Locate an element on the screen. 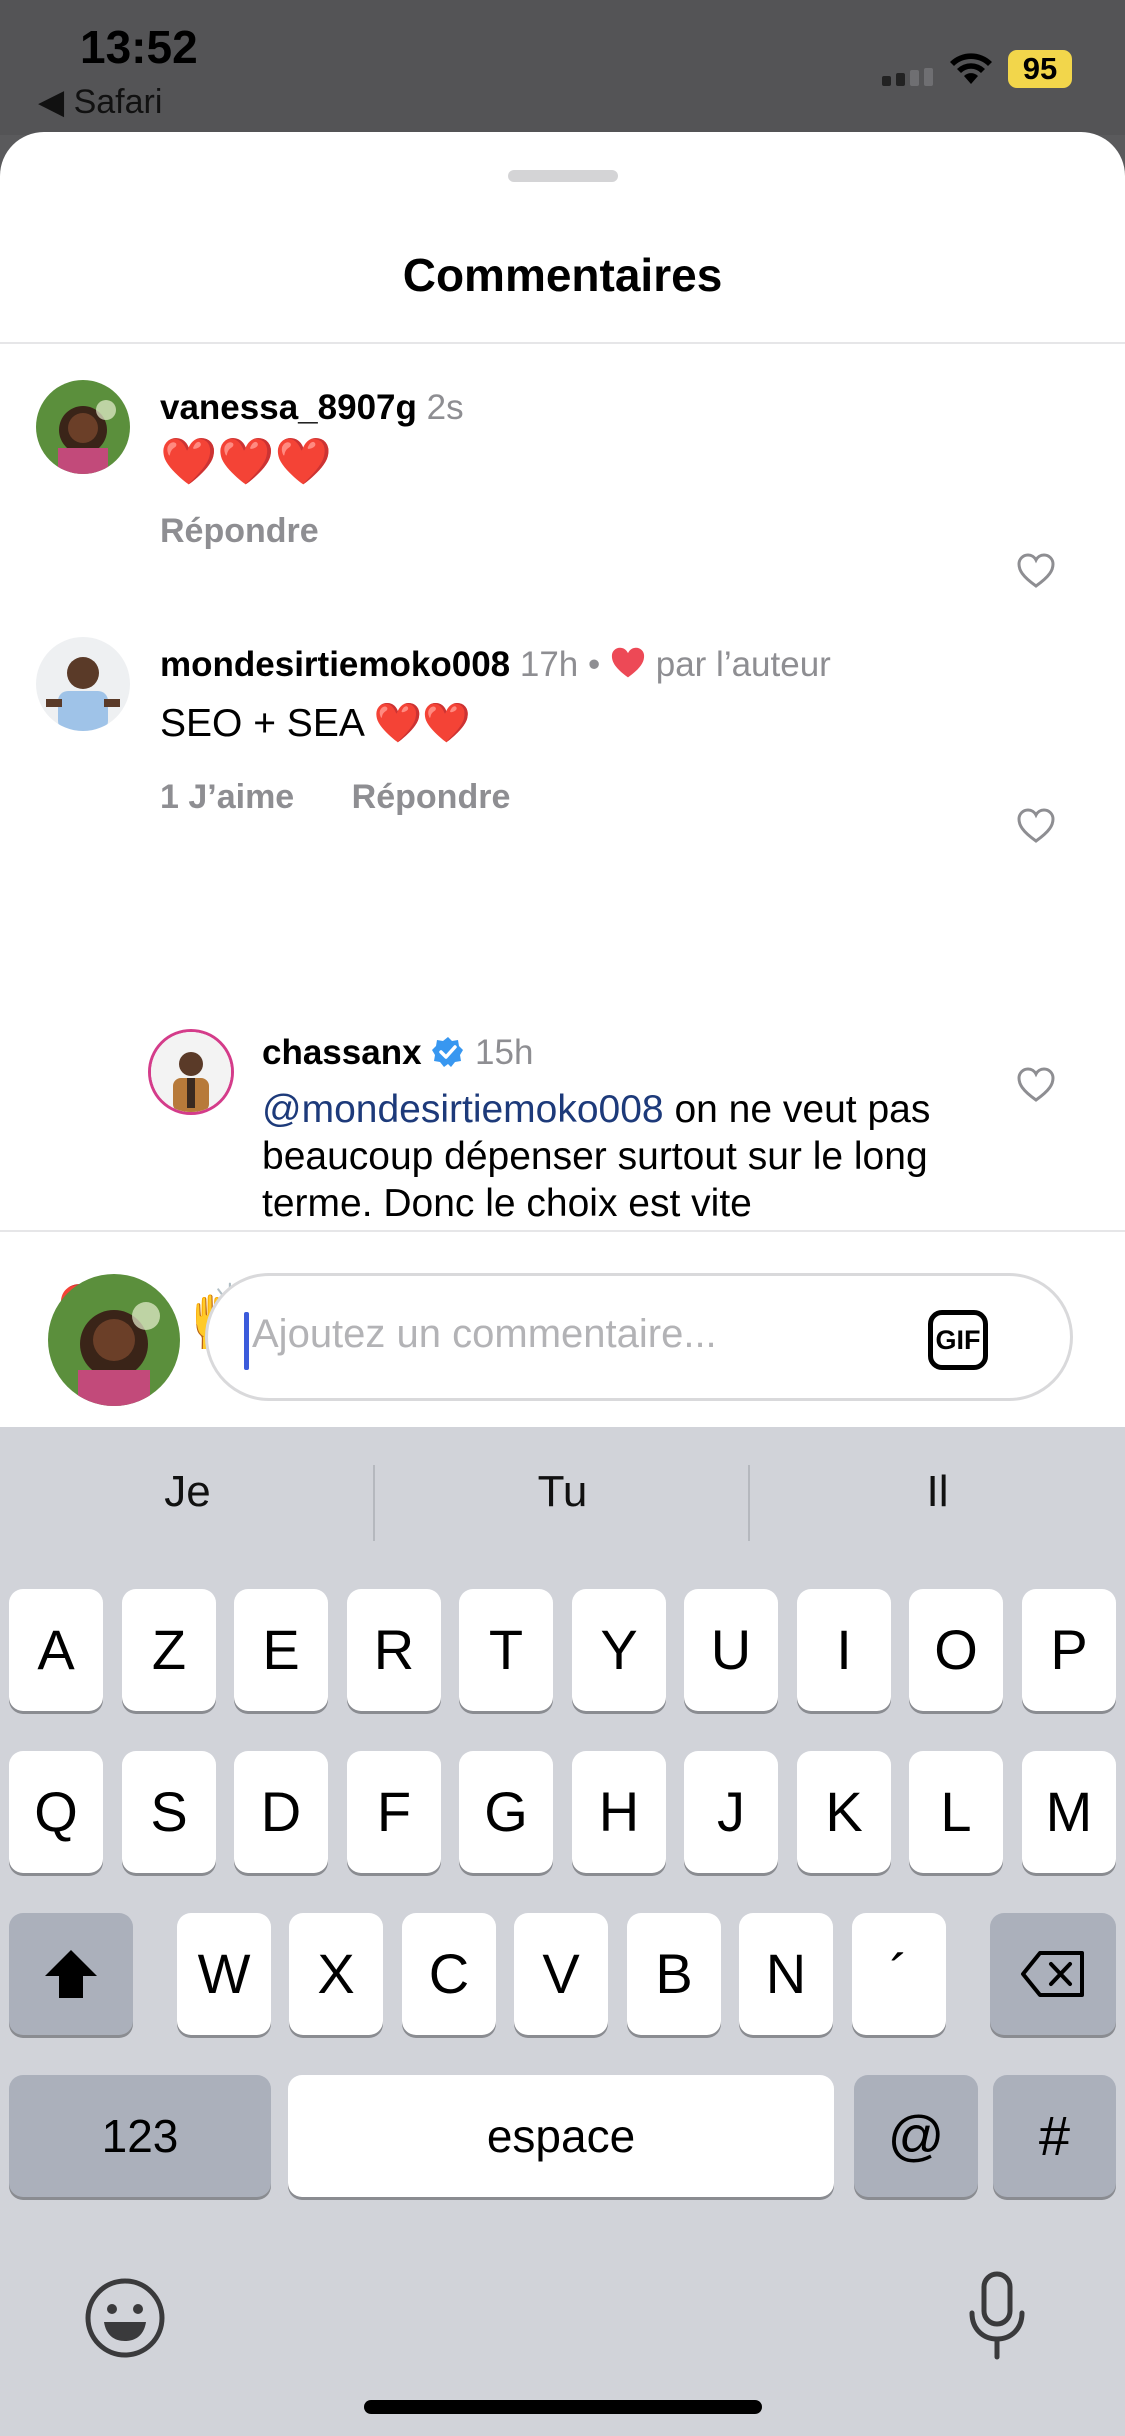 This screenshot has width=1125, height=2436. battery-level: 95 is located at coordinates (1040, 69).